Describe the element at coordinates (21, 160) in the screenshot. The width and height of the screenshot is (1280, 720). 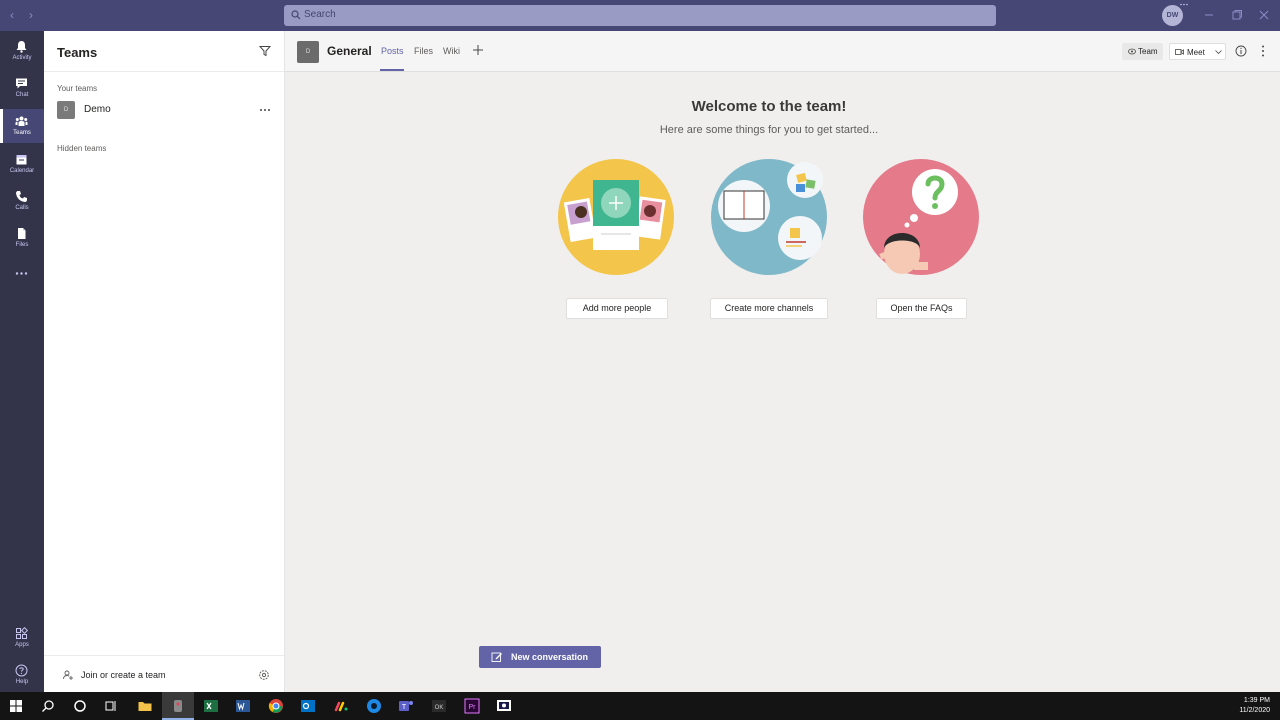
I see `calendar-icon` at that location.